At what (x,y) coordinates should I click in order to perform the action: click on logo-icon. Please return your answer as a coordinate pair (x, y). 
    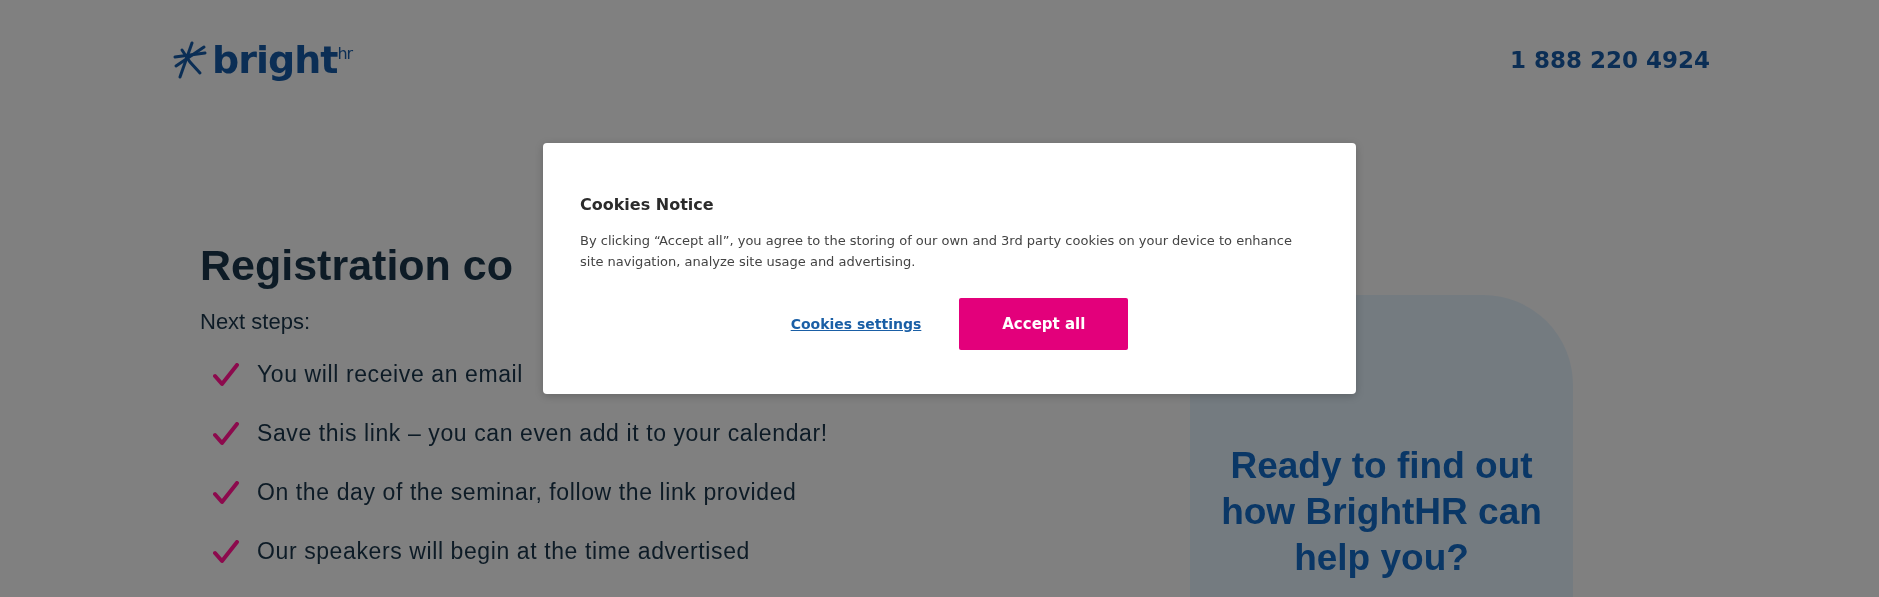
    Looking at the image, I should click on (190, 60).